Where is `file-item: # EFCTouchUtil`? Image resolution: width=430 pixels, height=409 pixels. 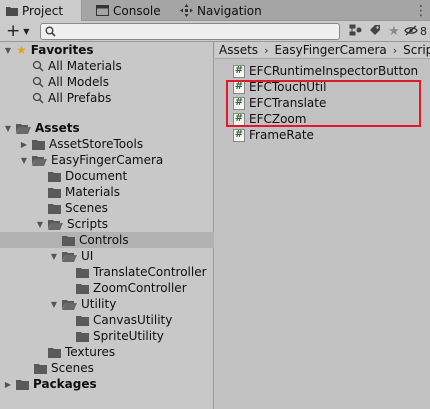 file-item: # EFCTouchUtil is located at coordinates (279, 87).